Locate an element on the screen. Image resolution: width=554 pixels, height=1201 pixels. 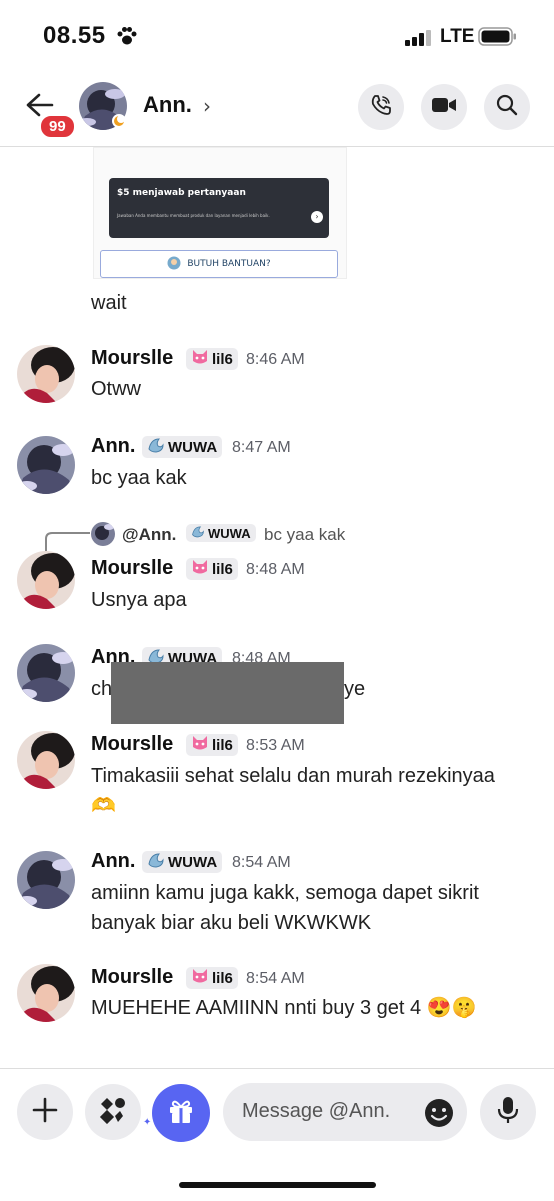
message-text-end: ye is located at coordinates (355, 689).